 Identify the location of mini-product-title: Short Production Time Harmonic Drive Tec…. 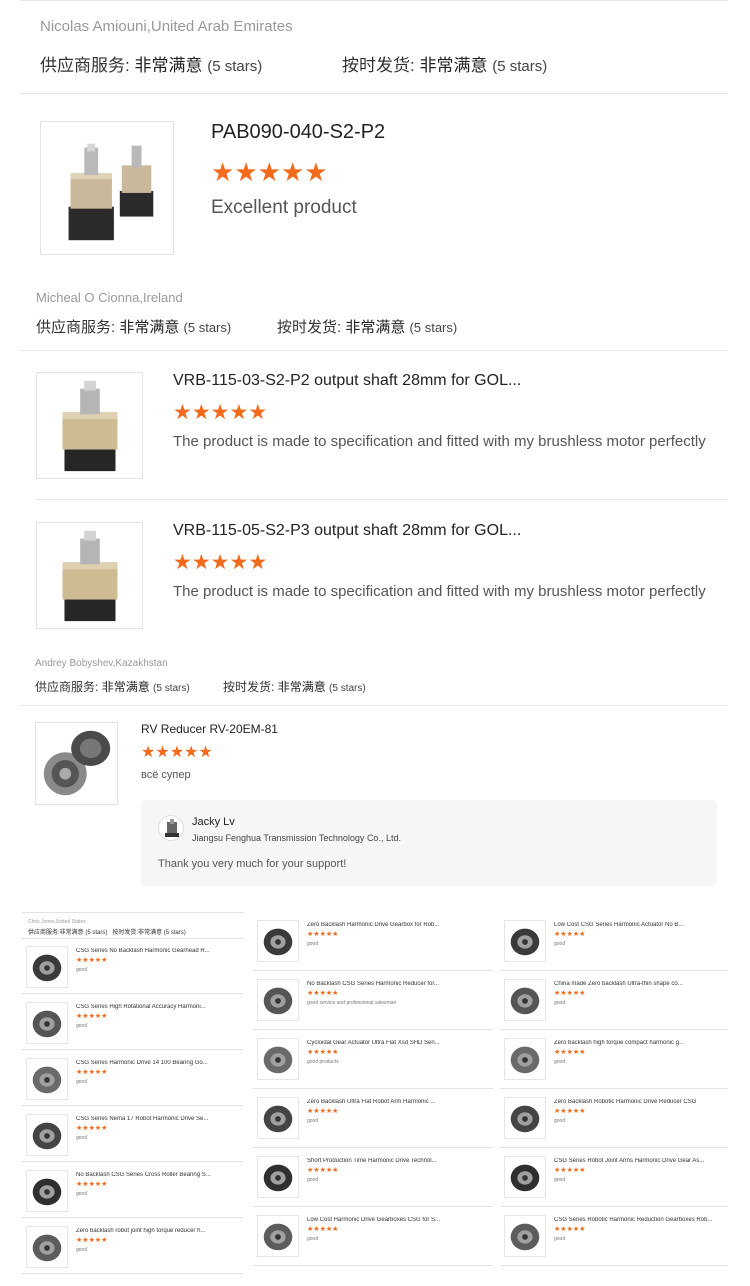
(372, 1161).